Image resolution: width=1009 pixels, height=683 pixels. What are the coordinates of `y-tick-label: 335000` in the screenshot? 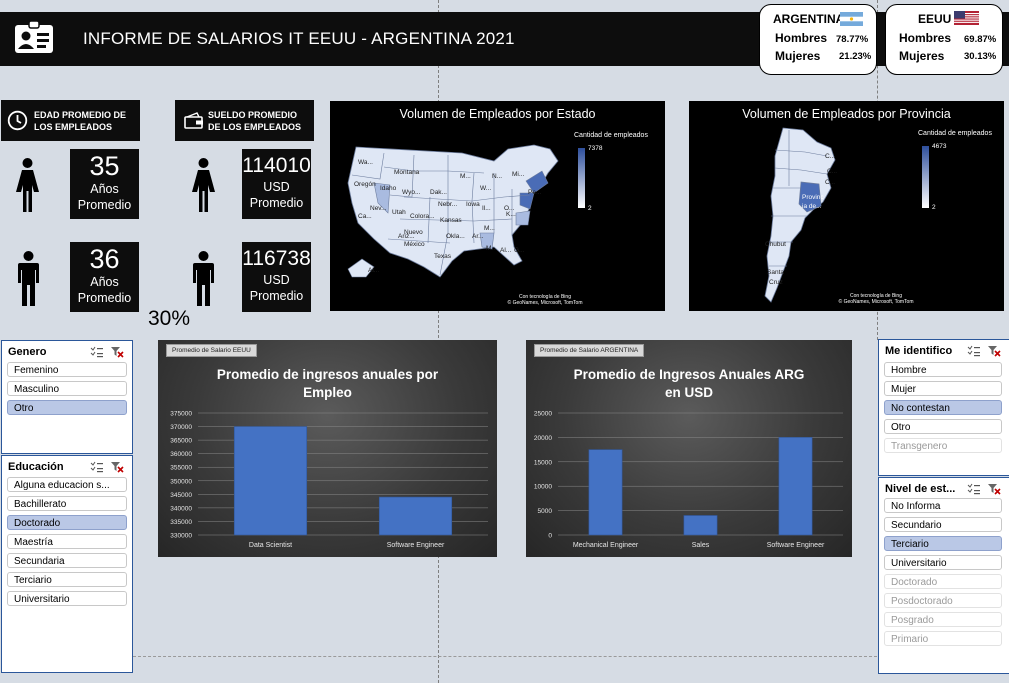 It's located at (181, 522).